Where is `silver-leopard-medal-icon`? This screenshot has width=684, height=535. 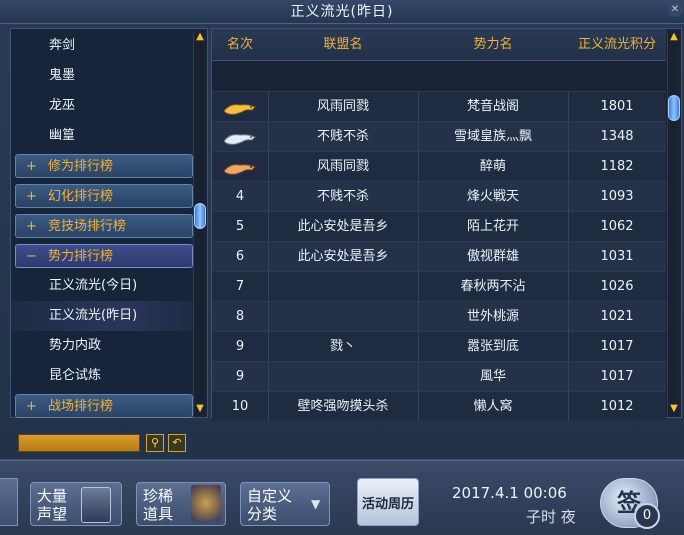
silver-leopard-medal-icon is located at coordinates (240, 137).